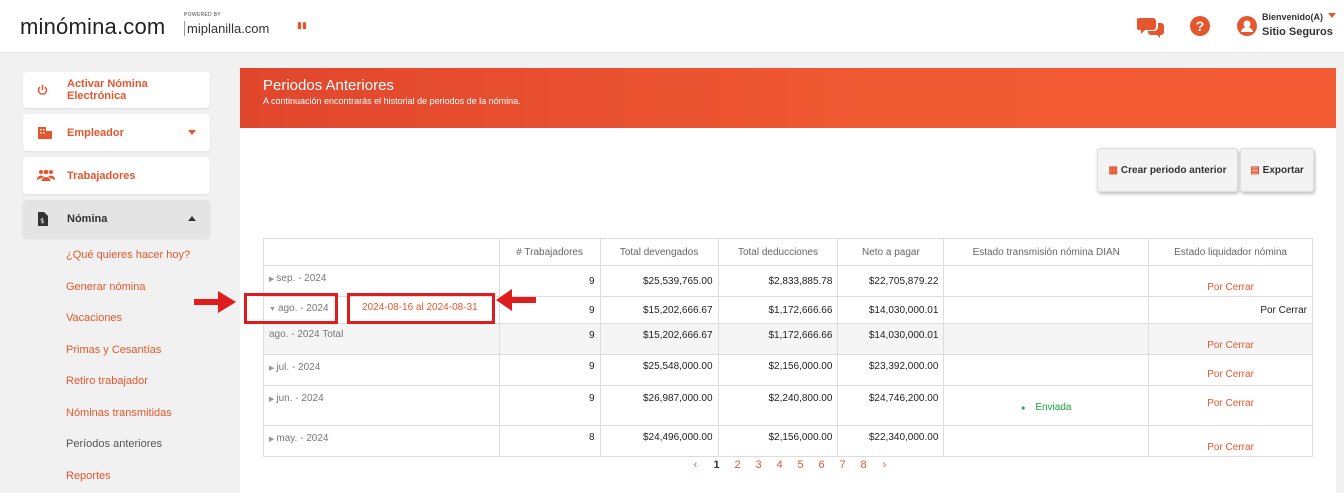 Image resolution: width=1344 pixels, height=493 pixels. I want to click on cell-neto: $23,392,000.00, so click(891, 370).